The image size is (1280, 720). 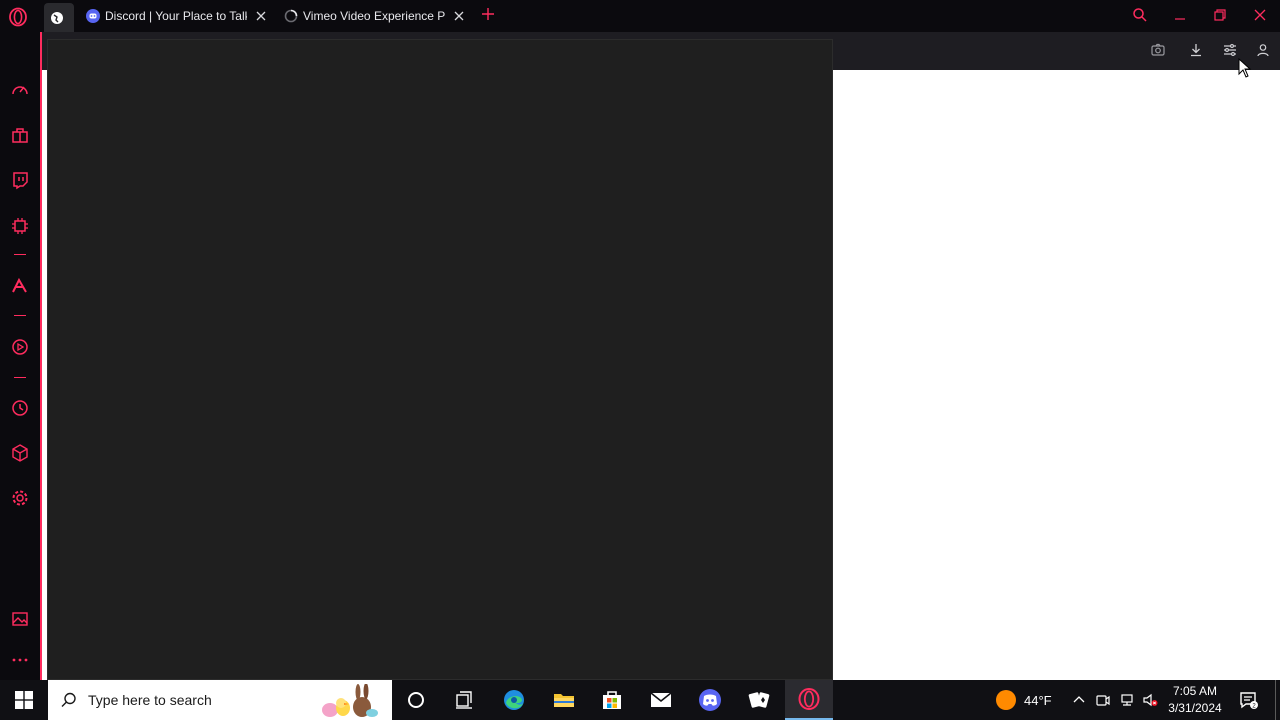 I want to click on taskbar-file-explorer, so click(x=564, y=700).